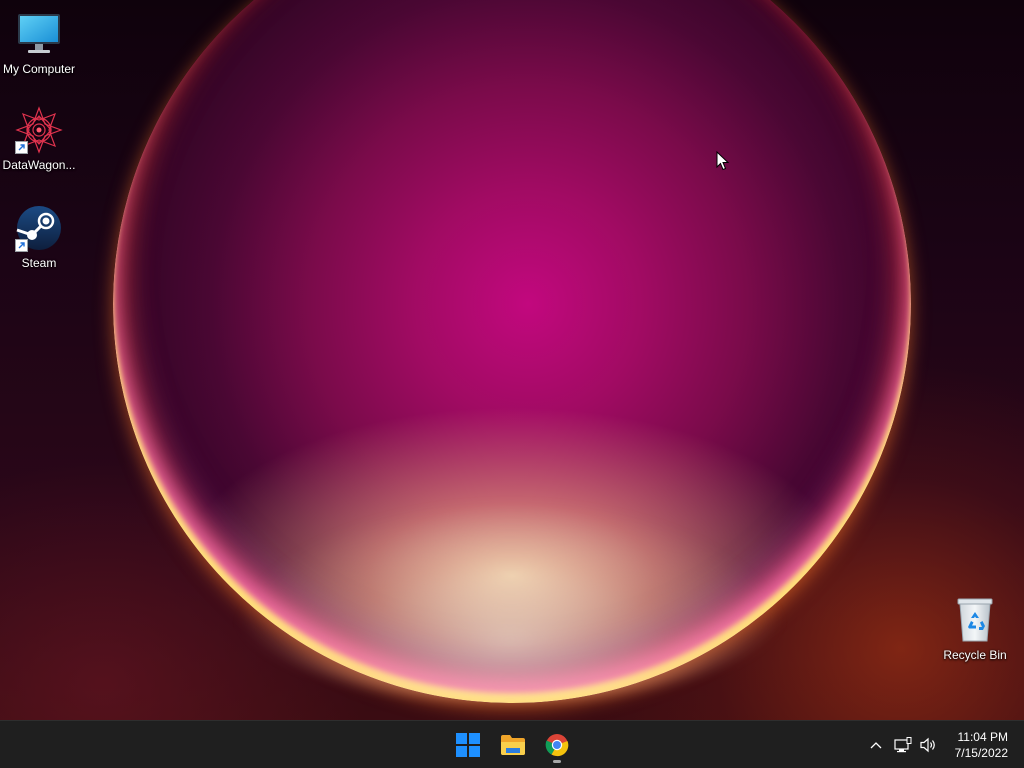  I want to click on show-hidden-icons-button, so click(876, 745).